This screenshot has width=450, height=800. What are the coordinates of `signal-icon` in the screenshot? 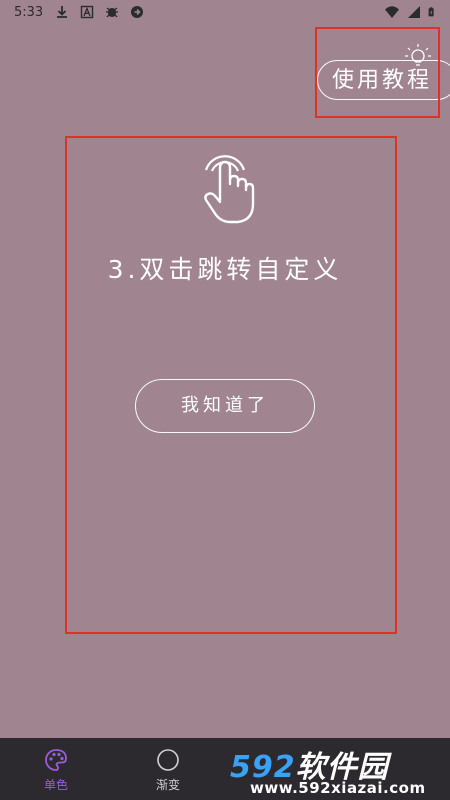 It's located at (414, 12).